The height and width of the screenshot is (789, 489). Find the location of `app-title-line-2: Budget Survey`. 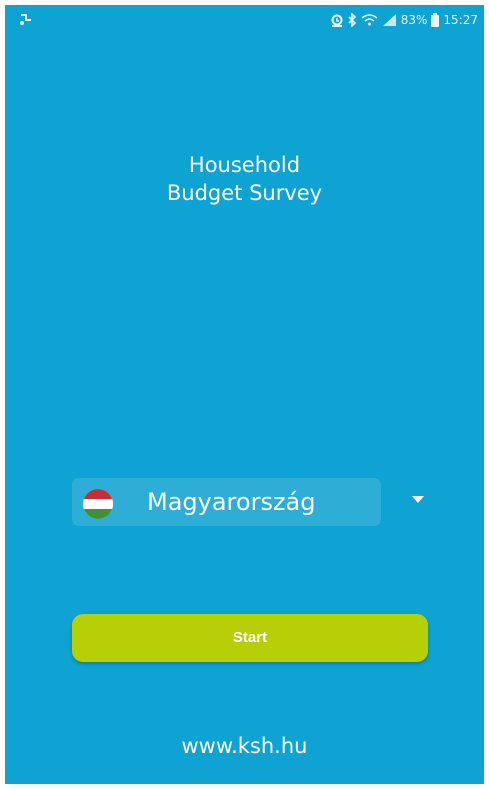

app-title-line-2: Budget Survey is located at coordinates (244, 193).